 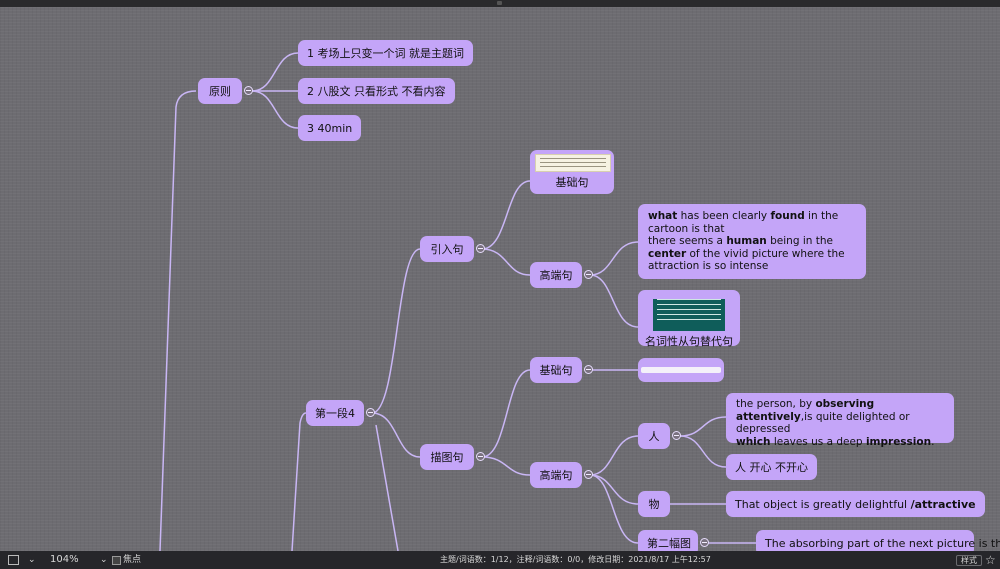 I want to click on text-segment: there seems a, so click(x=687, y=241).